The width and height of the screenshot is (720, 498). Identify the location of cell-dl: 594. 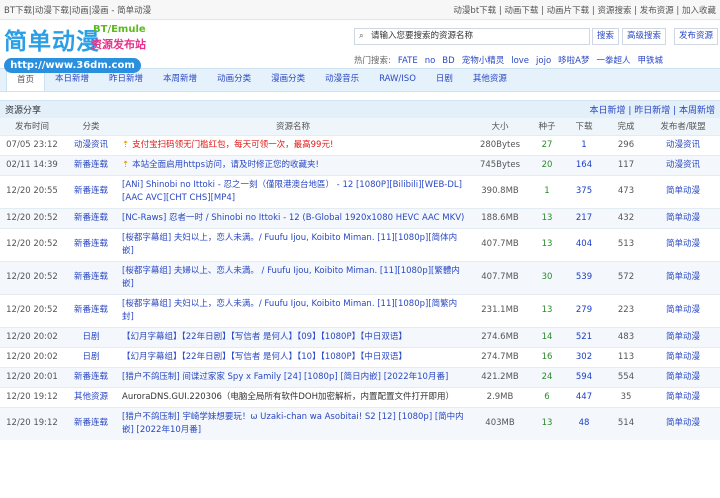
(584, 376).